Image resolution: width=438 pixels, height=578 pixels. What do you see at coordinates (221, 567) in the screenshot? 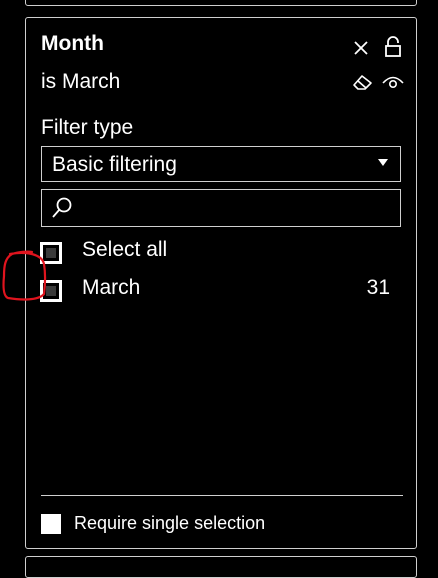
I see `next-filter-card` at bounding box center [221, 567].